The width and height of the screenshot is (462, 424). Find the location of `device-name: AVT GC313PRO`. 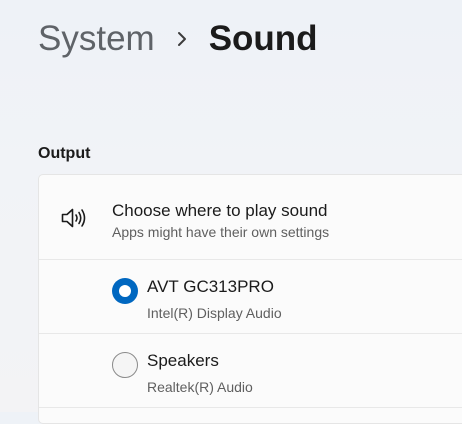

device-name: AVT GC313PRO is located at coordinates (210, 286).